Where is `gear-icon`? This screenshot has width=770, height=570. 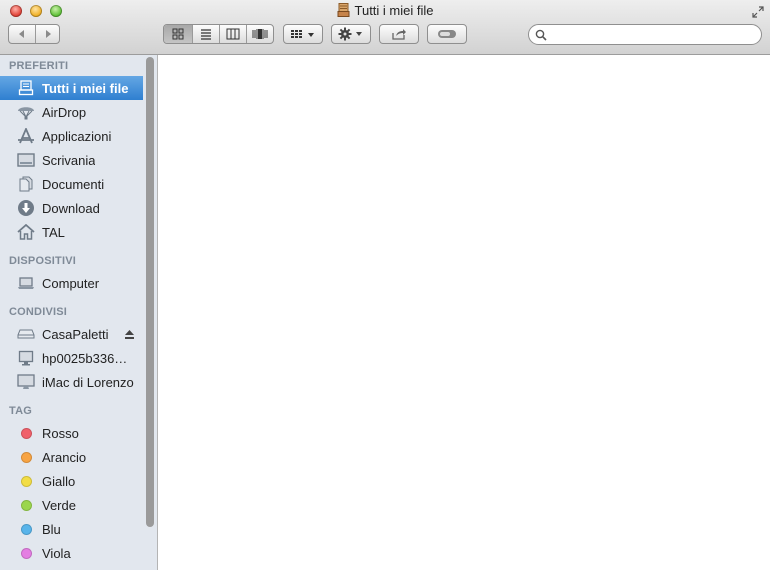 gear-icon is located at coordinates (350, 34).